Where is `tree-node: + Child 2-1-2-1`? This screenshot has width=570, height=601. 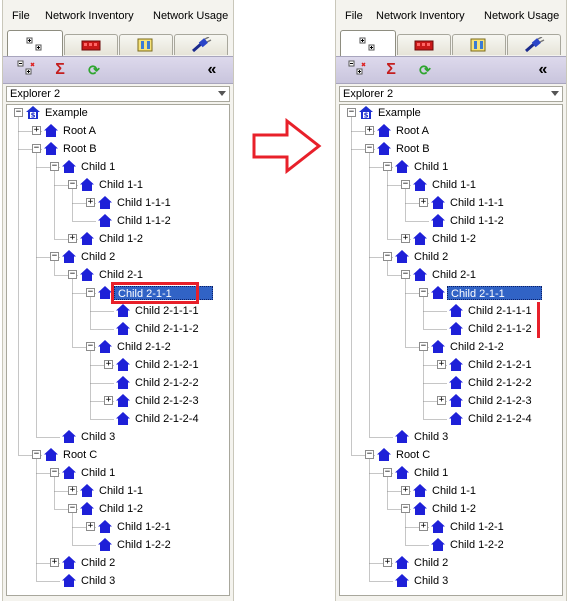
tree-node: + Child 2-1-2-1 is located at coordinates (451, 365).